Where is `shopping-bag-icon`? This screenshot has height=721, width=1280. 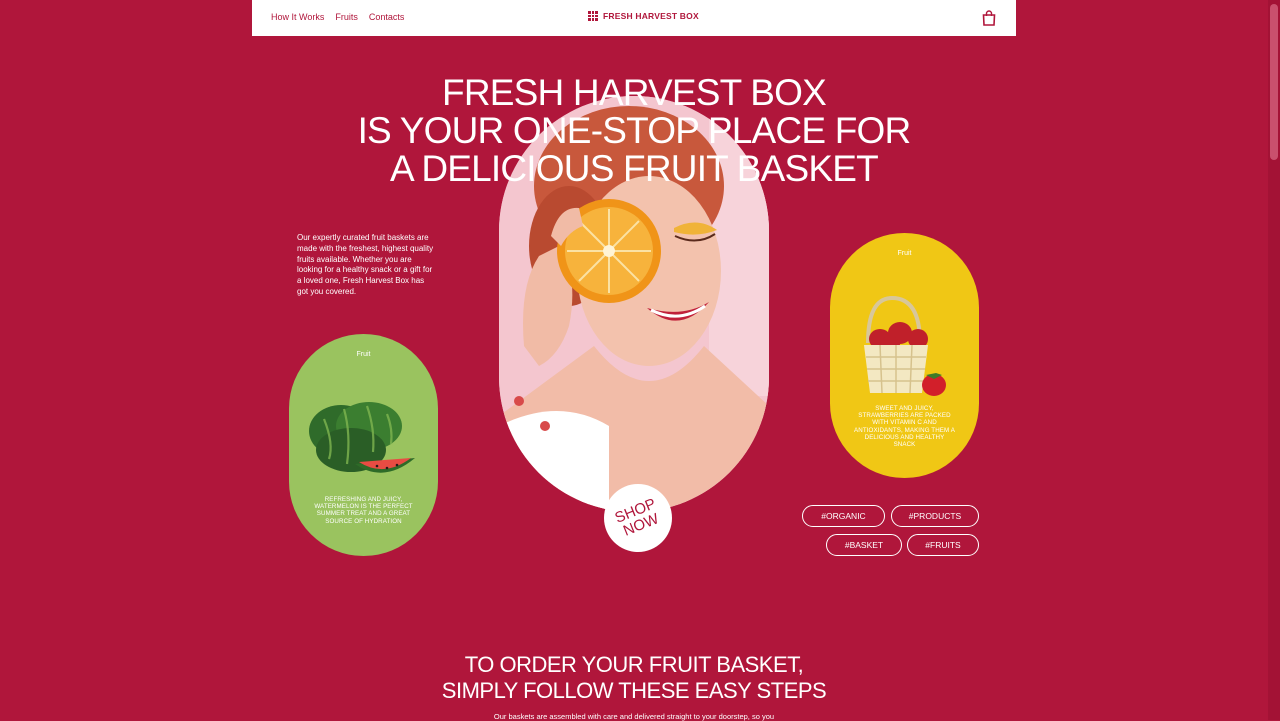 shopping-bag-icon is located at coordinates (989, 18).